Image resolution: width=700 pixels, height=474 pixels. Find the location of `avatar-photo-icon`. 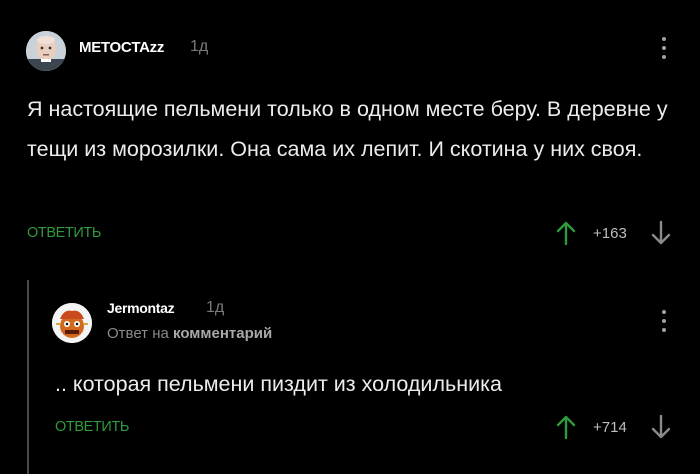

avatar-photo-icon is located at coordinates (46, 51).